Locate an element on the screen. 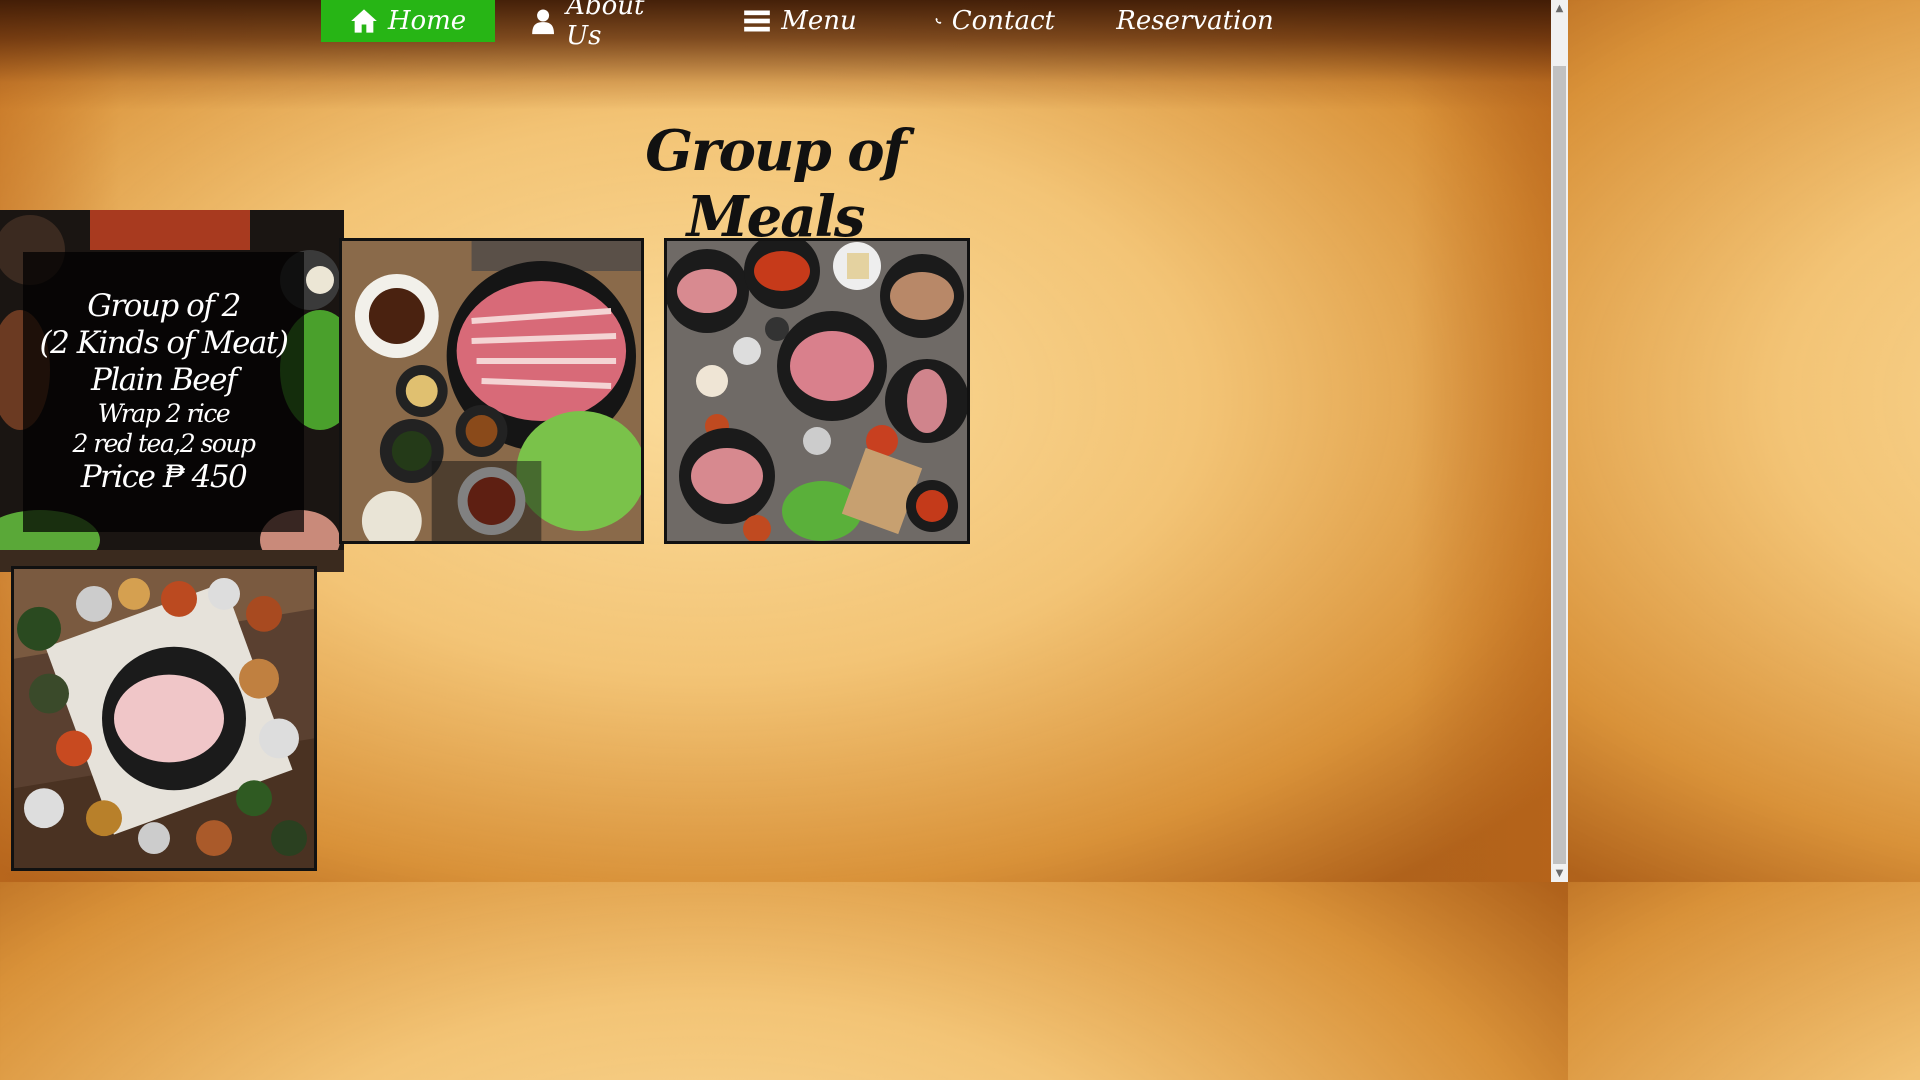 Image resolution: width=1920 pixels, height=1080 pixels. nav-item-label: Menu is located at coordinates (819, 21).